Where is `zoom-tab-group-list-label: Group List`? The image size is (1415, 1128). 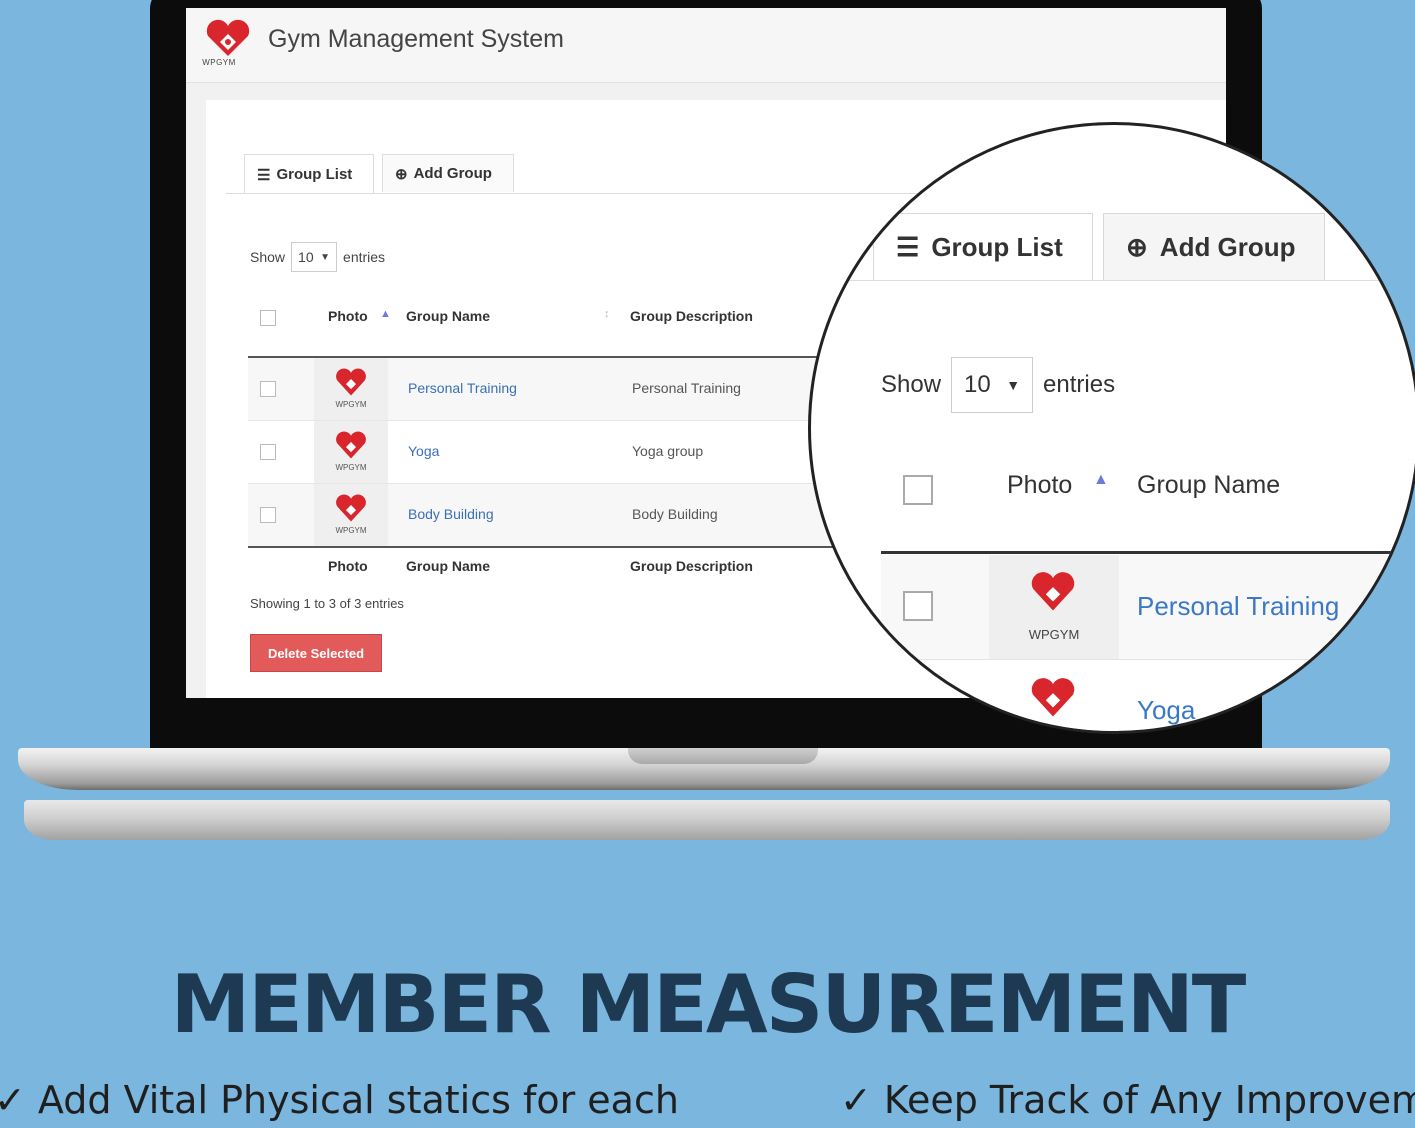 zoom-tab-group-list-label: Group List is located at coordinates (997, 247).